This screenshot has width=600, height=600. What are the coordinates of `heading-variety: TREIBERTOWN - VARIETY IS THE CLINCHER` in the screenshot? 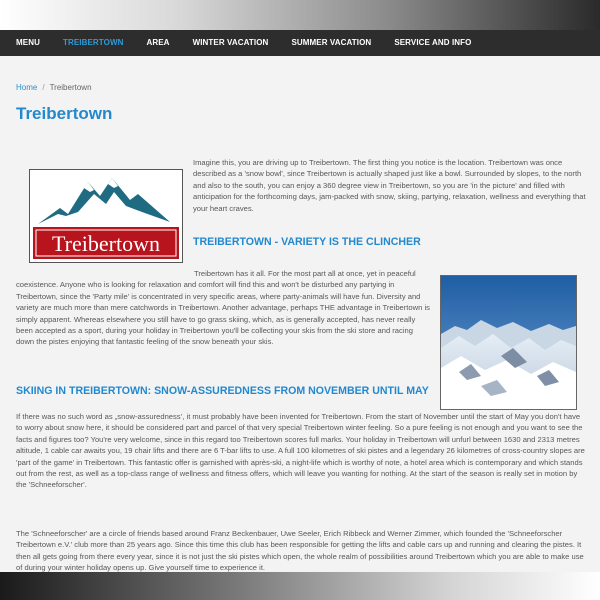 It's located at (307, 242).